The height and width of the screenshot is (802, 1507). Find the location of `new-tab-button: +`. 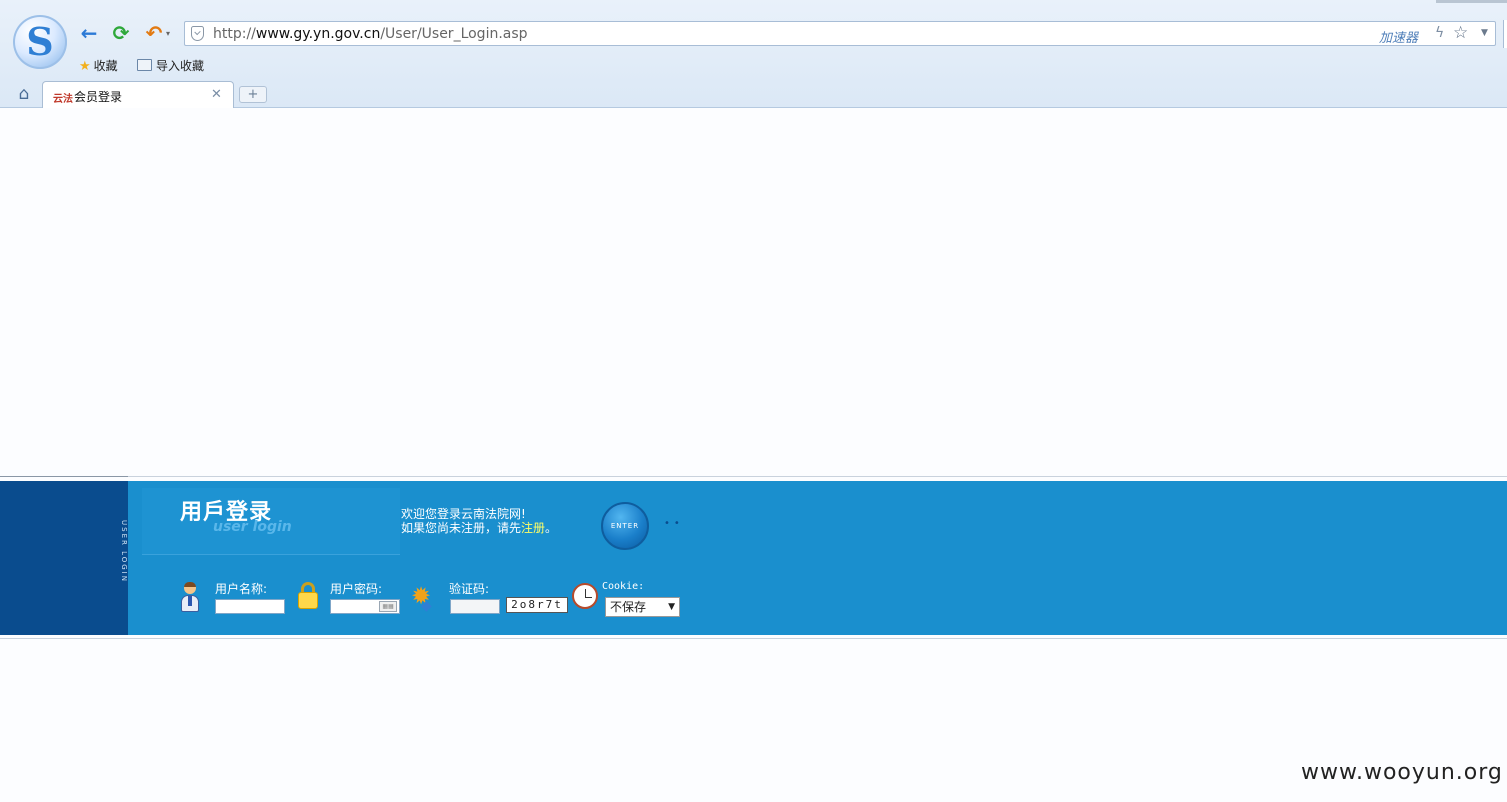

new-tab-button: + is located at coordinates (253, 94).